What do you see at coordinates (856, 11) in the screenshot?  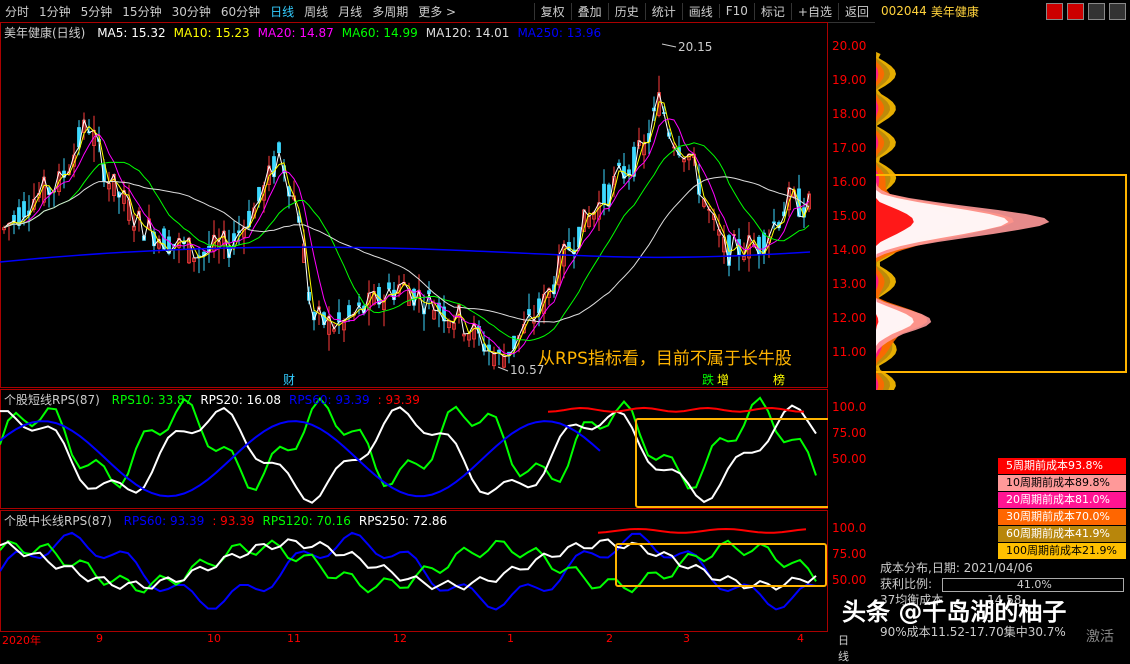 I see `tool-button-8: 返回` at bounding box center [856, 11].